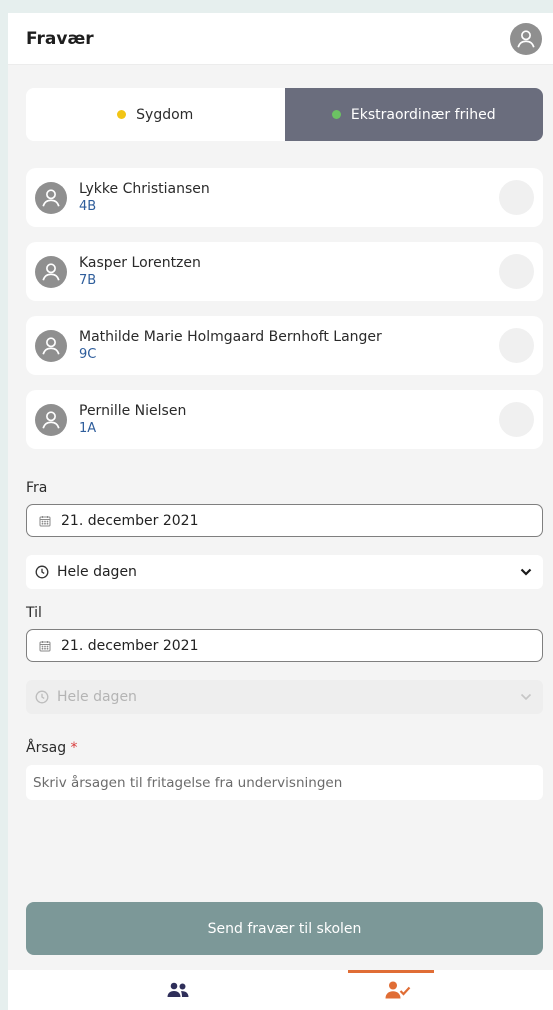 This screenshot has height=1010, width=553. What do you see at coordinates (97, 697) in the screenshot?
I see `to-time-value: Hele dagen` at bounding box center [97, 697].